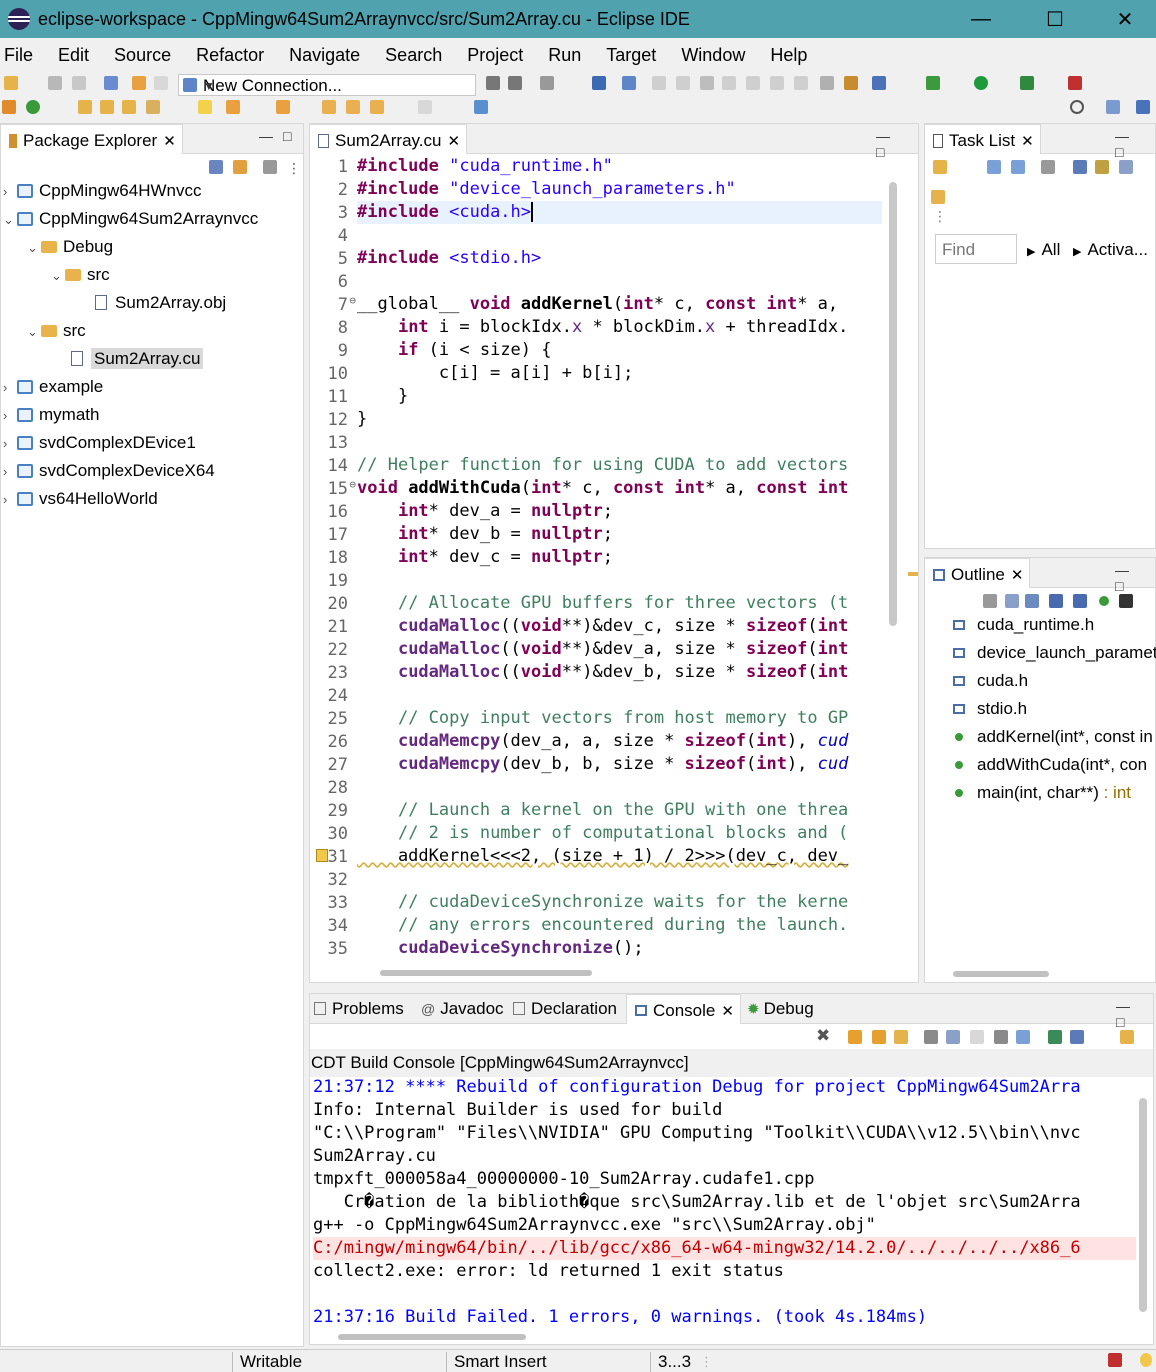 The width and height of the screenshot is (1156, 1372). Describe the element at coordinates (73, 55) in the screenshot. I see `menu-edit: Edit` at that location.